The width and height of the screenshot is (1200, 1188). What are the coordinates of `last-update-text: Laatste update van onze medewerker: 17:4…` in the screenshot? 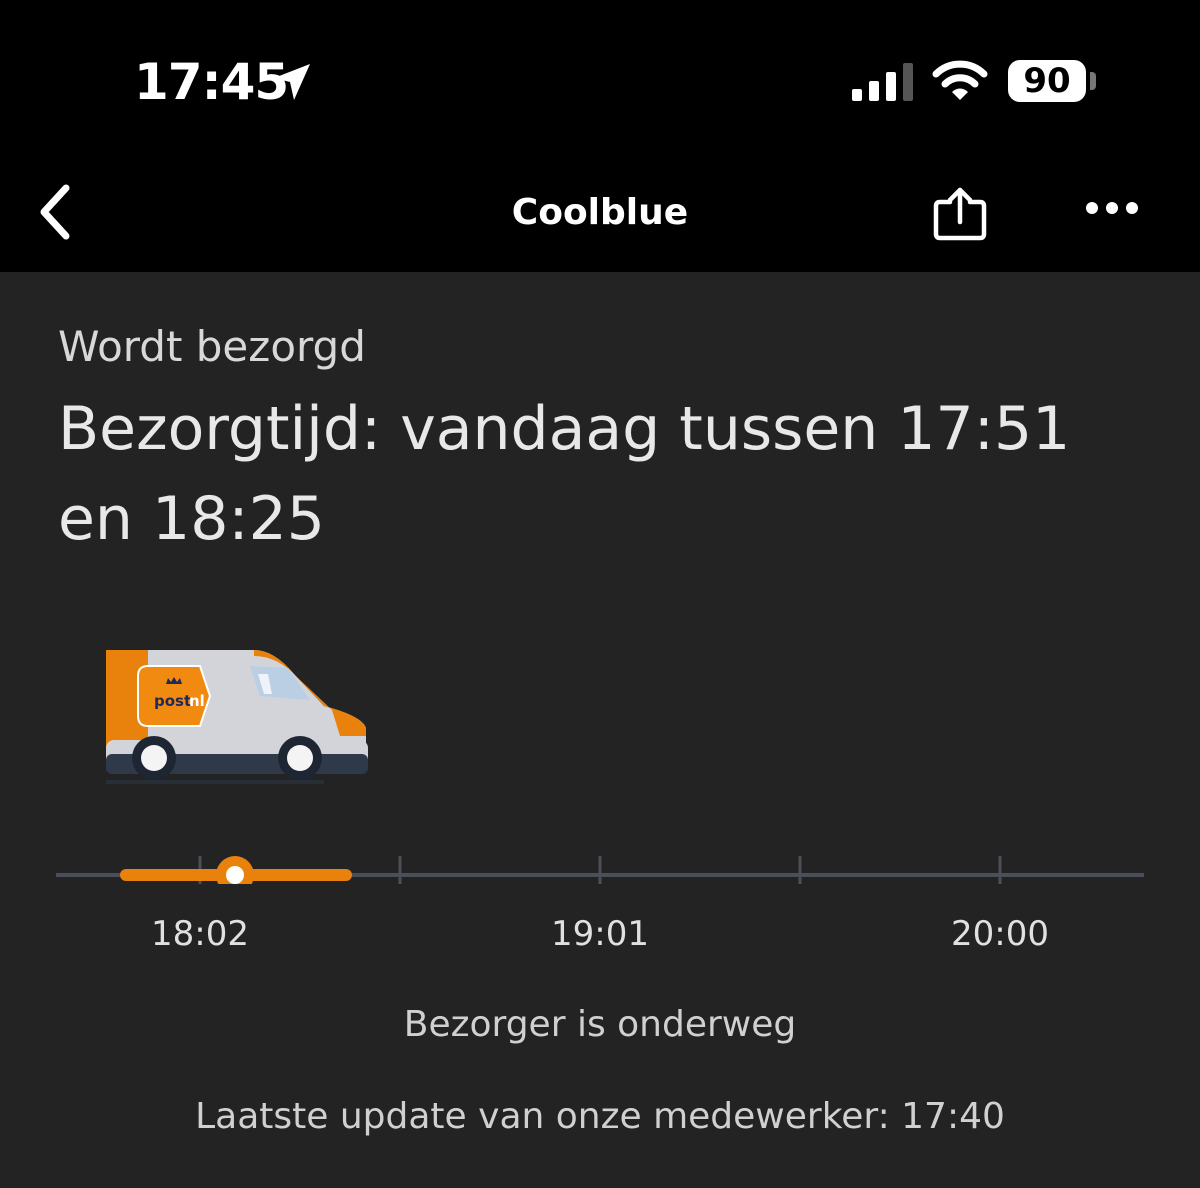 It's located at (600, 1116).